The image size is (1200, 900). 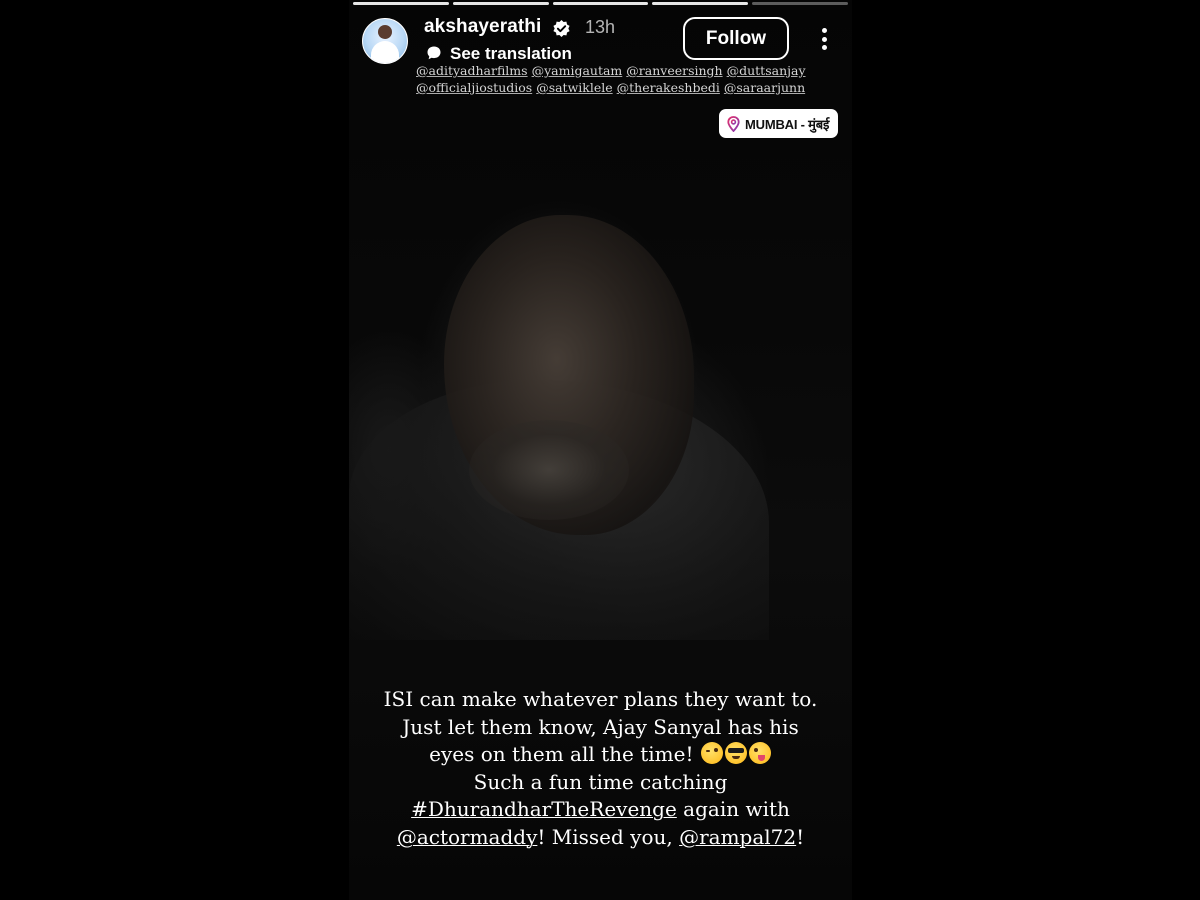 I want to click on caption-text: !, so click(x=800, y=836).